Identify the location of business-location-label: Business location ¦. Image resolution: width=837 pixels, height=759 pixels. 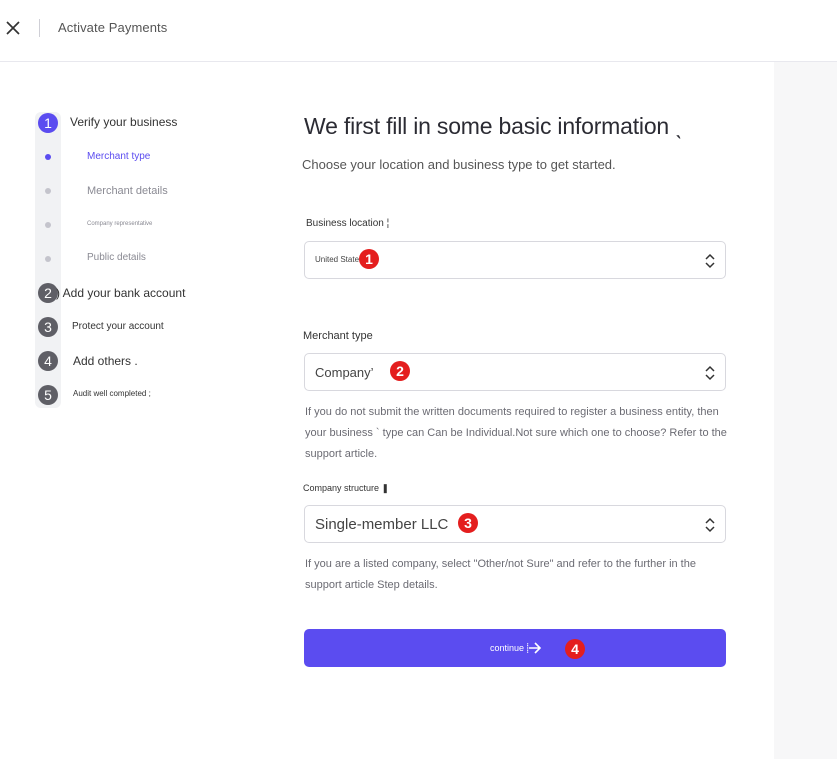
(348, 223).